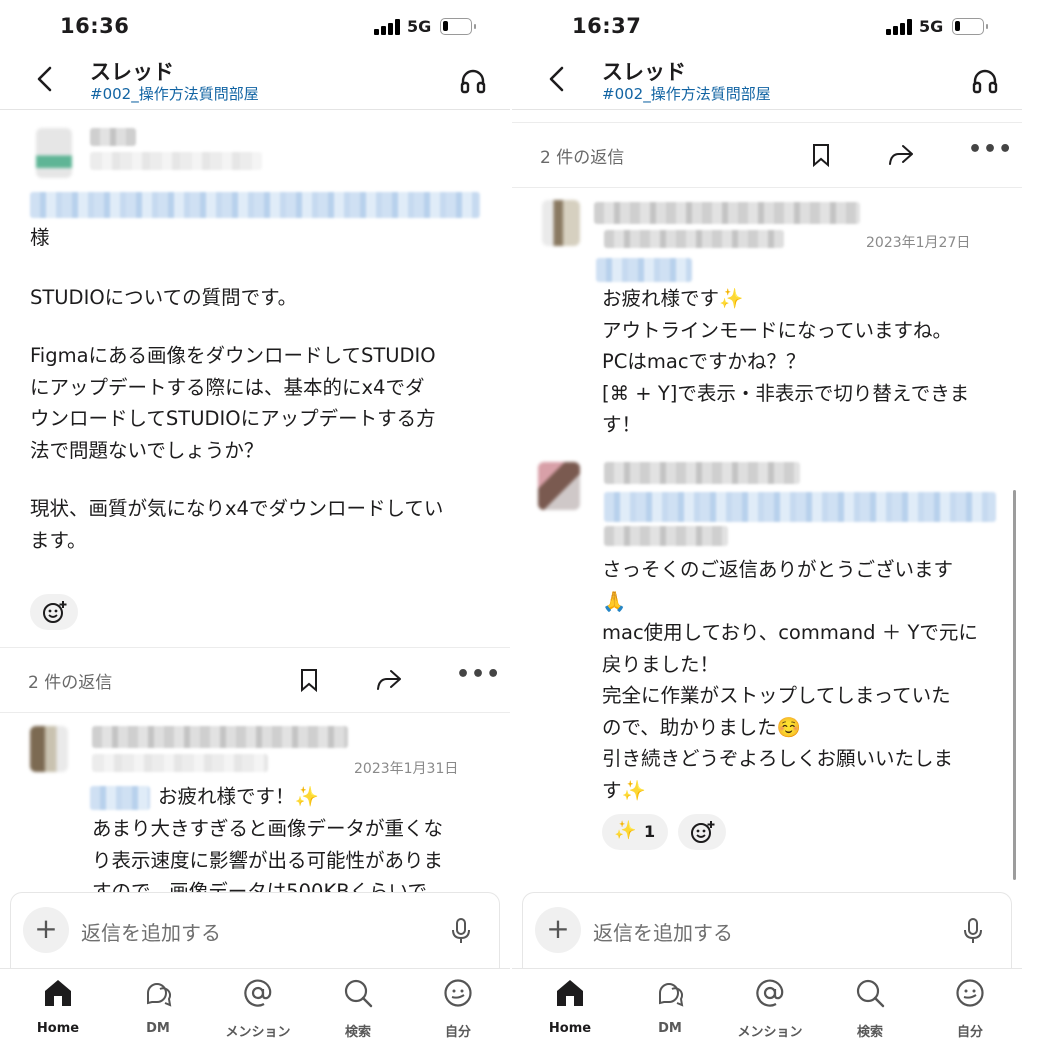 This screenshot has height=1054, width=1048. I want to click on sparkles-reaction-button: ✨ 1, so click(635, 832).